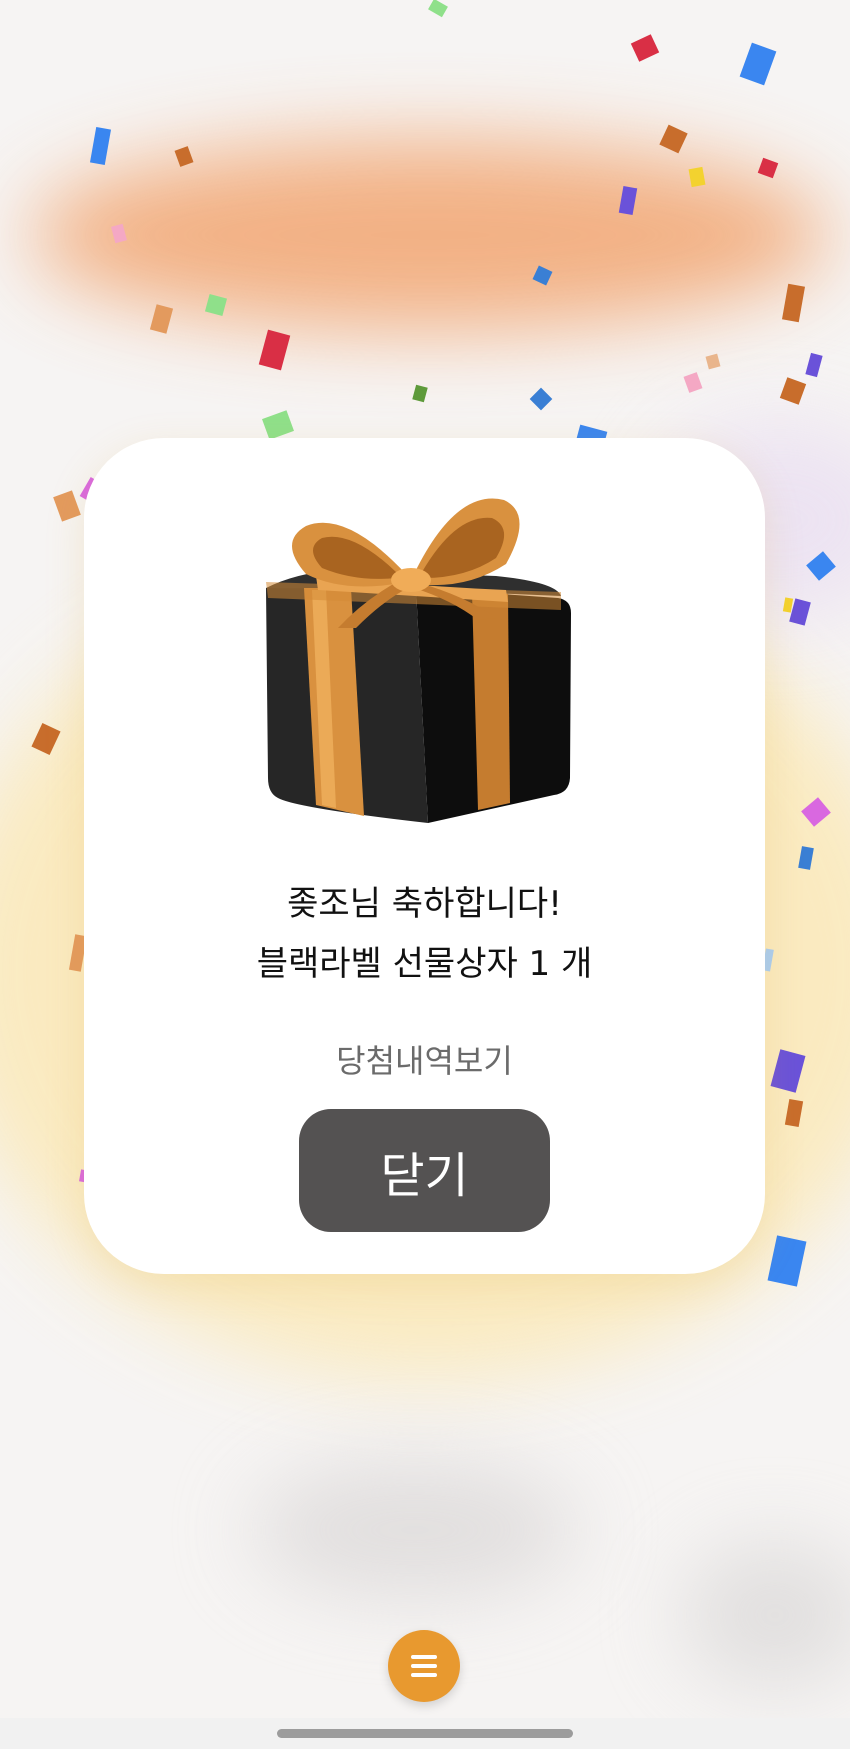 Image resolution: width=850 pixels, height=1749 pixels. Describe the element at coordinates (424, 1170) in the screenshot. I see `close-button: 닫기` at that location.